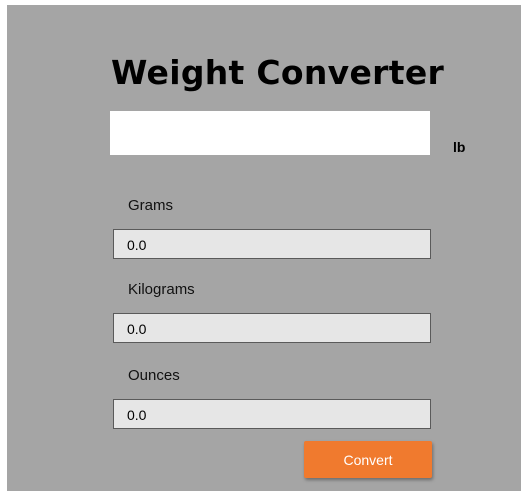  I want to click on grams-label: Grams, so click(150, 205).